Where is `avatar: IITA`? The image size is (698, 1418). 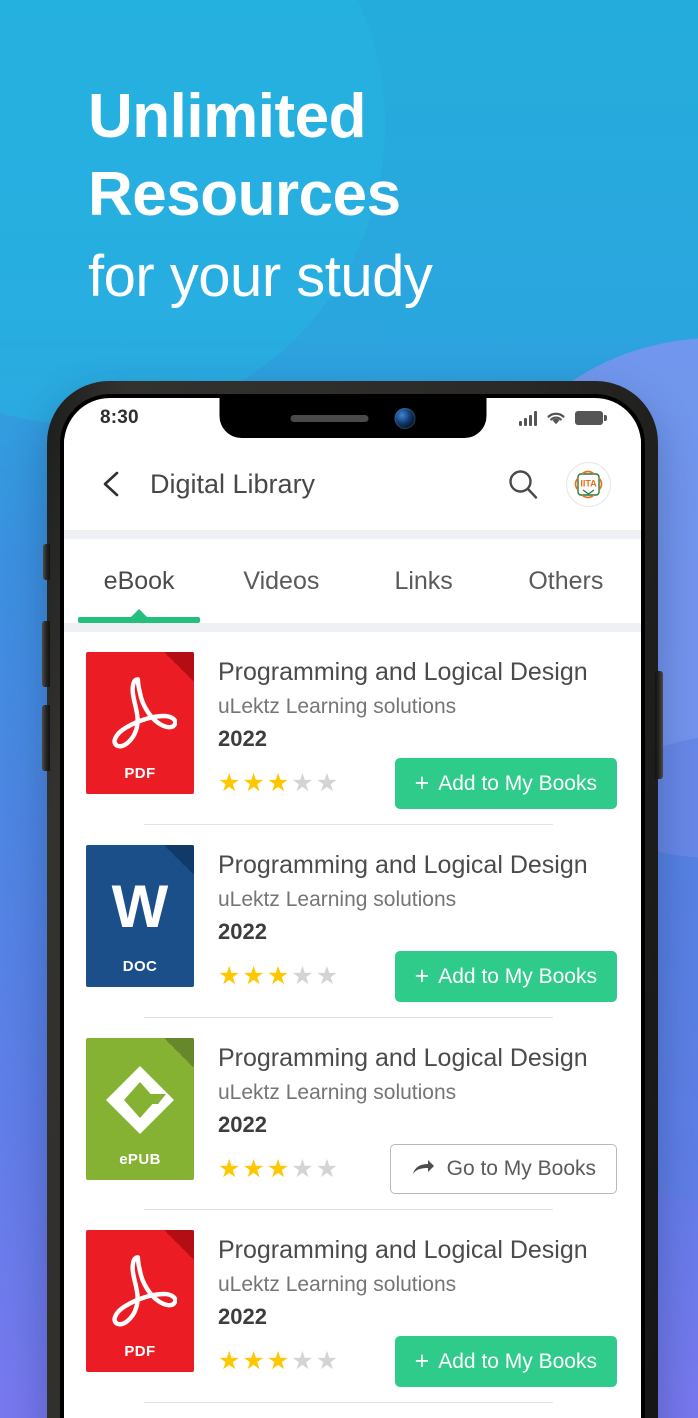
avatar: IITA is located at coordinates (588, 484).